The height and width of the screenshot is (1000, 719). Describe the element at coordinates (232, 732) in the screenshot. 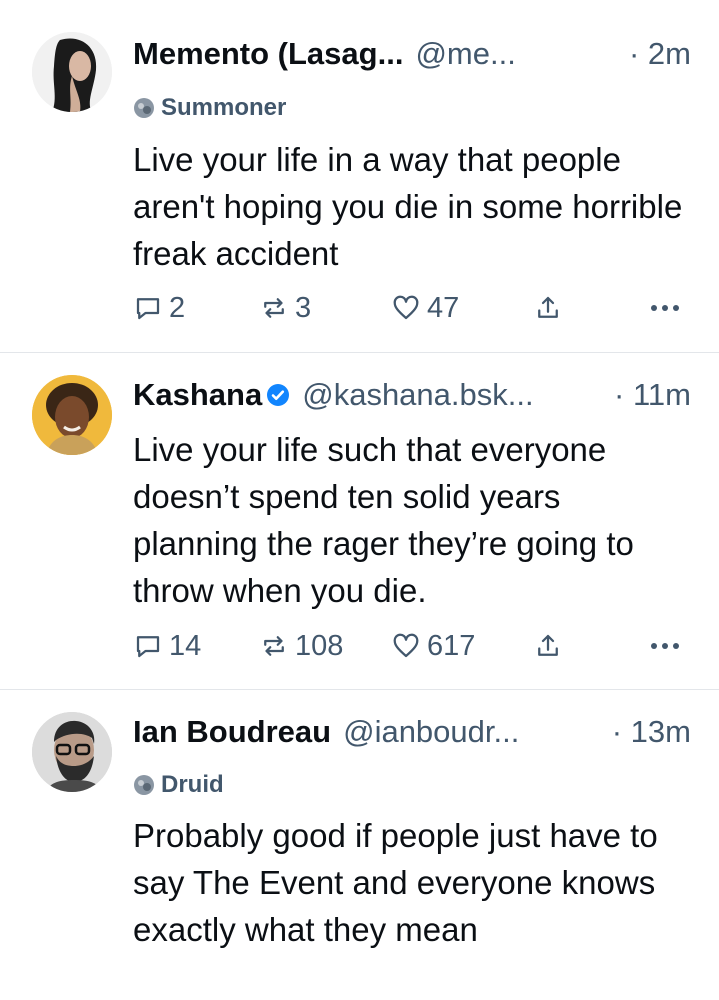

I see `display-name: Ian Boudreau` at that location.